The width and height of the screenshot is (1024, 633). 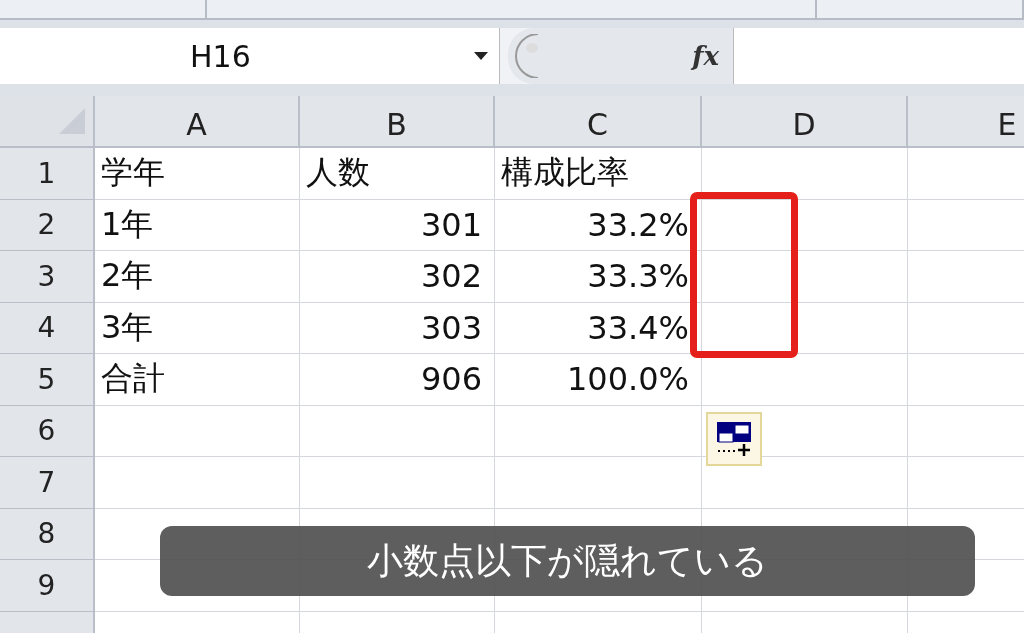 I want to click on table-cell: 301, so click(x=397, y=225).